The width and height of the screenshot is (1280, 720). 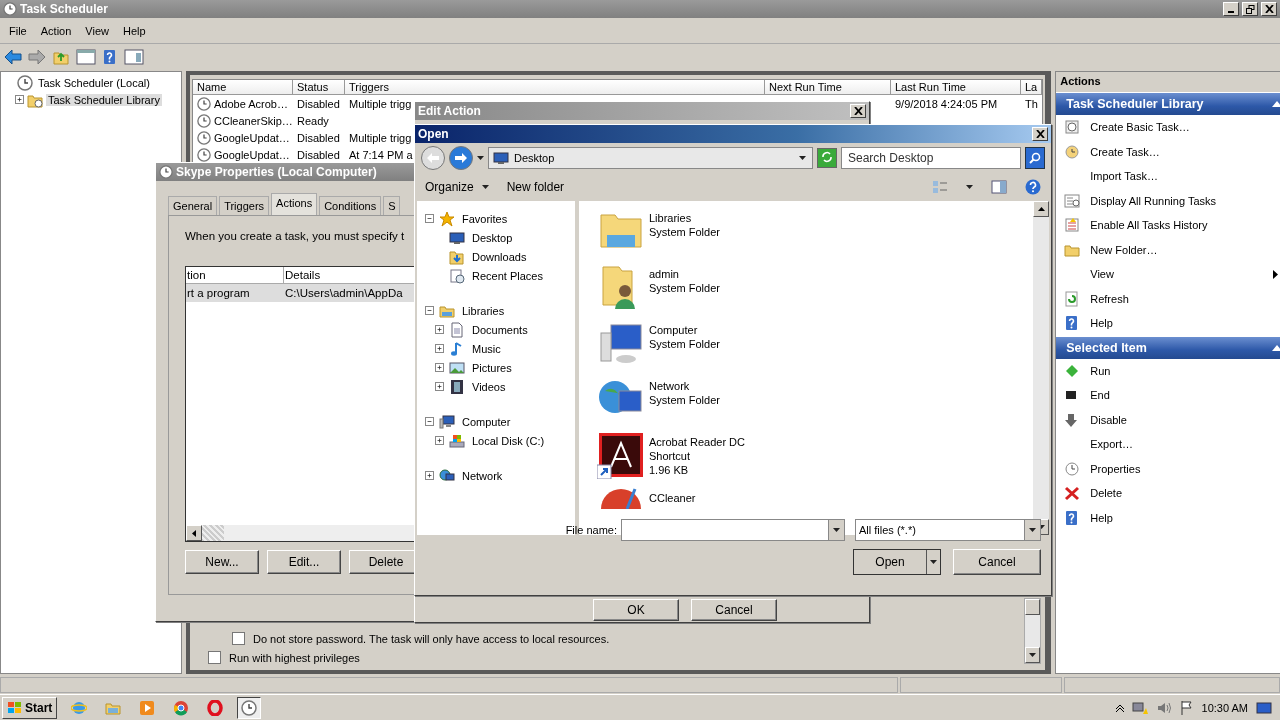 I want to click on menu-item: View, so click(x=97, y=30).